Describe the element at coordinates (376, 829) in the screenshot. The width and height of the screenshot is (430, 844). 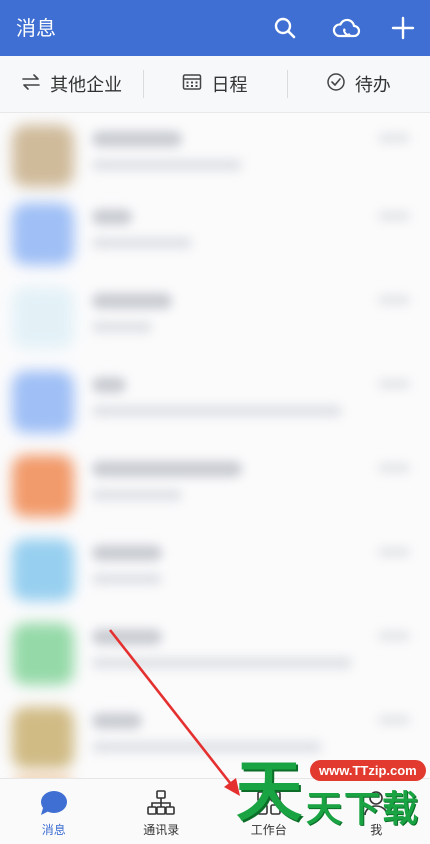
I see `tab-me-label: 我` at that location.